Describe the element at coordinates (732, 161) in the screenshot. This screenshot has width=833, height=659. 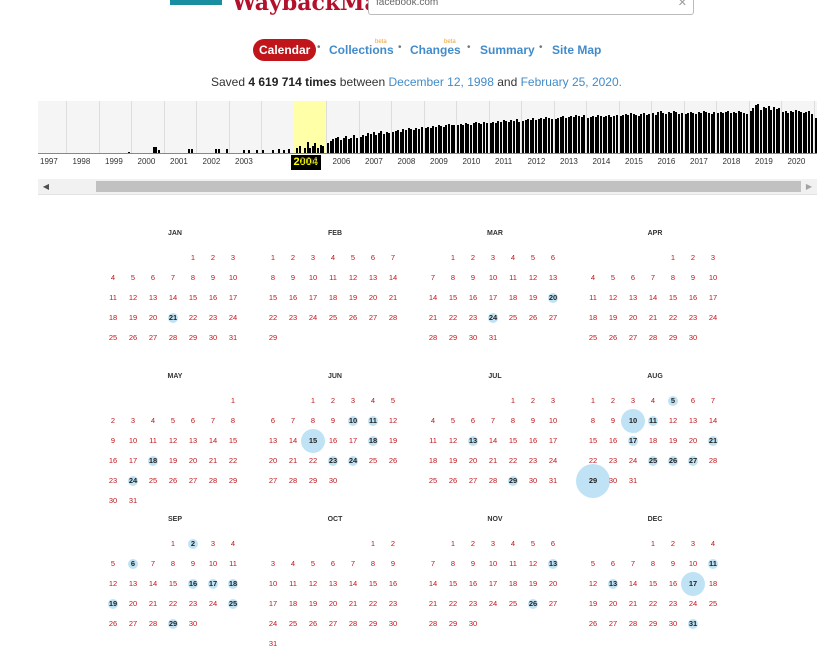
I see `year-label-2018: 2018` at that location.